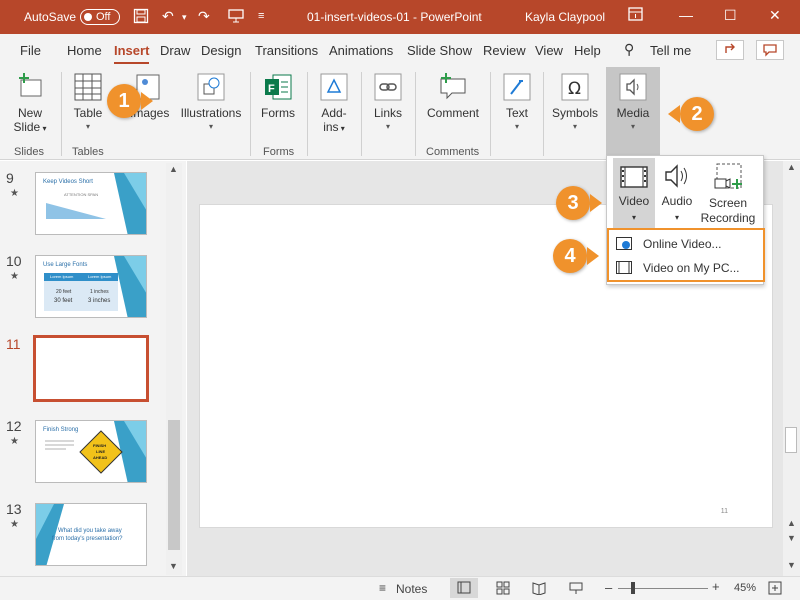 Image resolution: width=800 pixels, height=600 pixels. What do you see at coordinates (88, 103) in the screenshot?
I see `table-button: Table ▾` at bounding box center [88, 103].